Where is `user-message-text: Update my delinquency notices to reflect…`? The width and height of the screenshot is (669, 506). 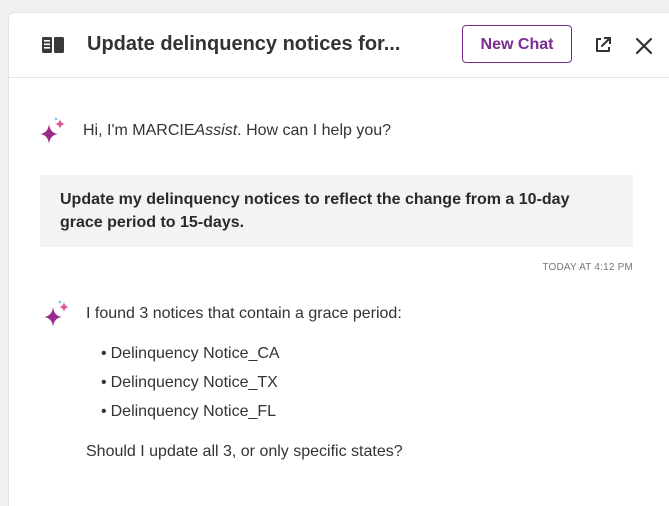 user-message-text: Update my delinquency notices to reflect… is located at coordinates (315, 211).